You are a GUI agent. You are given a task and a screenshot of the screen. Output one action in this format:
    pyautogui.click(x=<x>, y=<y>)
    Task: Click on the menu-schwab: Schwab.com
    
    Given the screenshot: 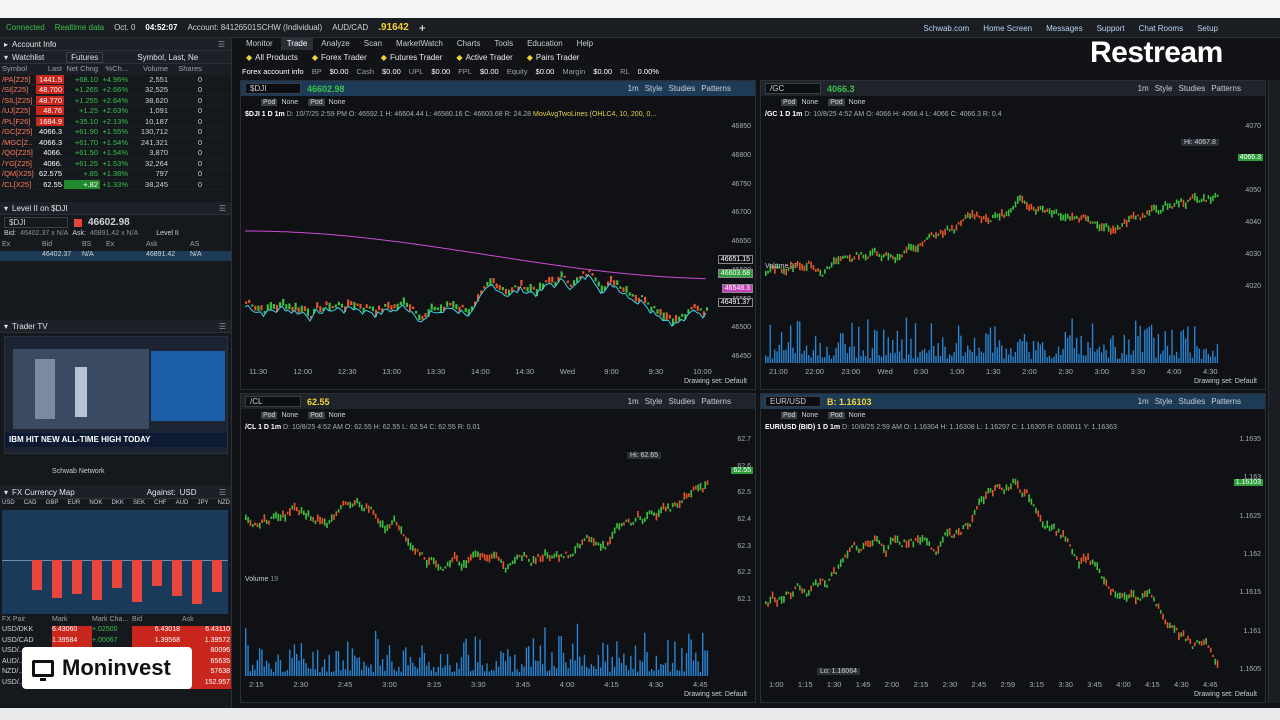 What is the action you would take?
    pyautogui.click(x=946, y=28)
    